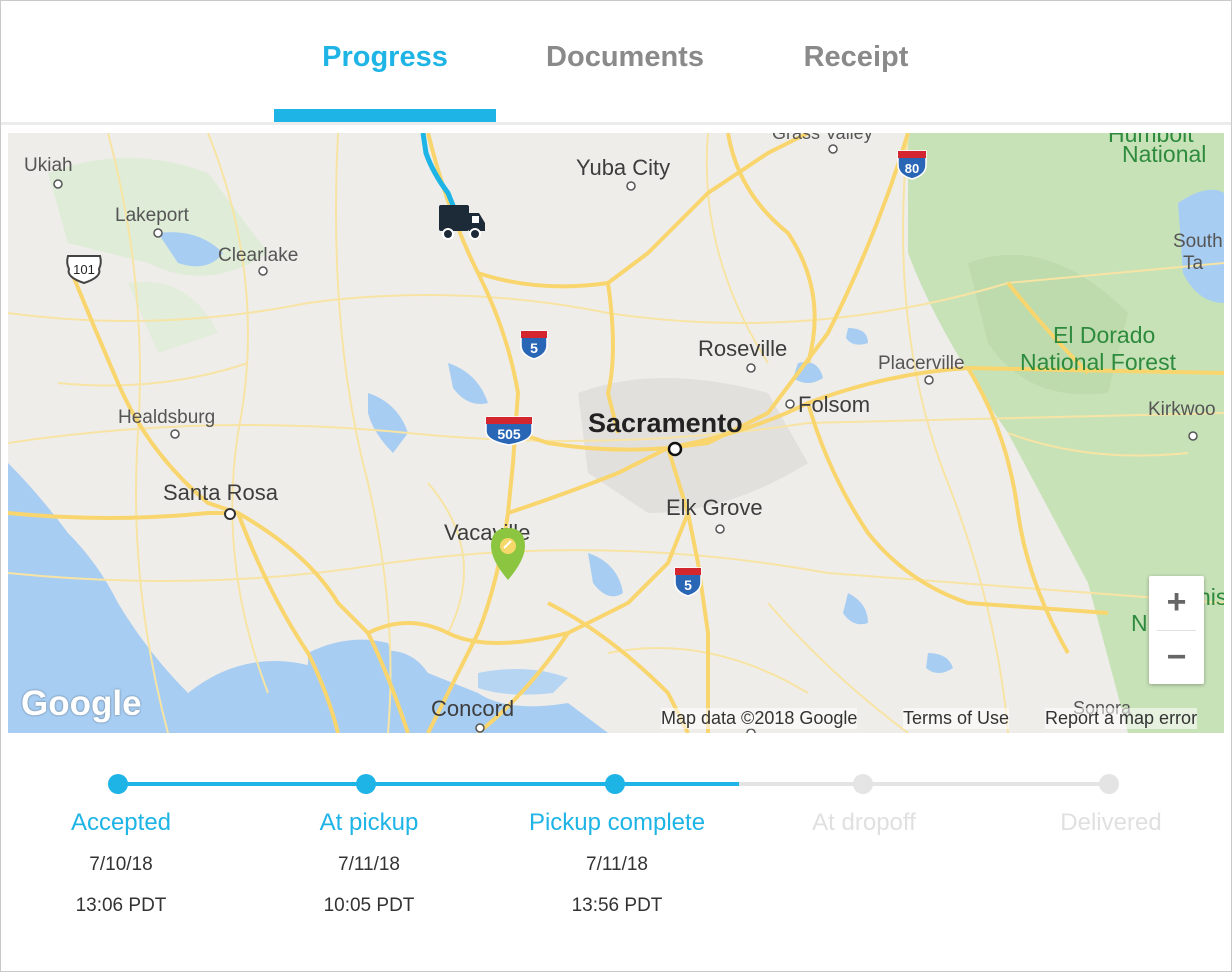 Image resolution: width=1232 pixels, height=972 pixels. Describe the element at coordinates (616, 123) in the screenshot. I see `tab-divider` at that location.